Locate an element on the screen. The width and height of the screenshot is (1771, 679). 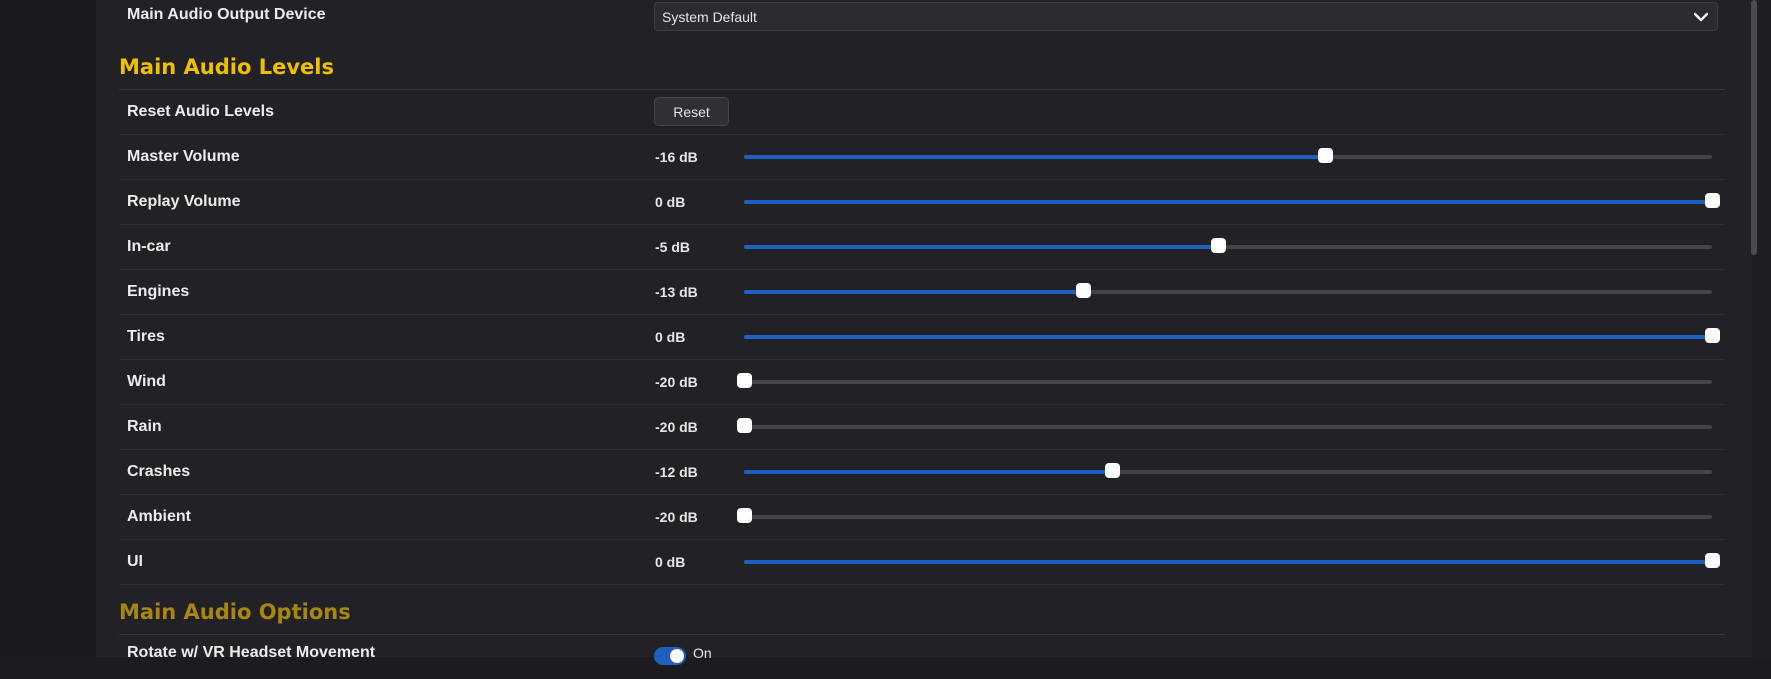
audio-level-row: Master Volume -16 dB is located at coordinates (922, 157).